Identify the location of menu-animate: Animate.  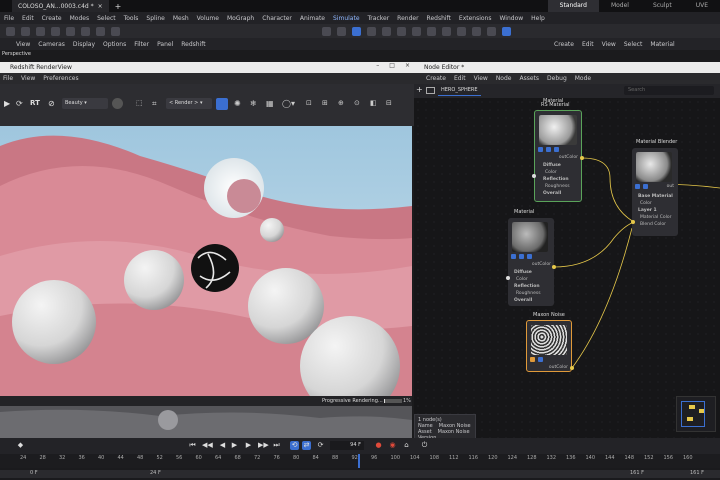
(312, 18).